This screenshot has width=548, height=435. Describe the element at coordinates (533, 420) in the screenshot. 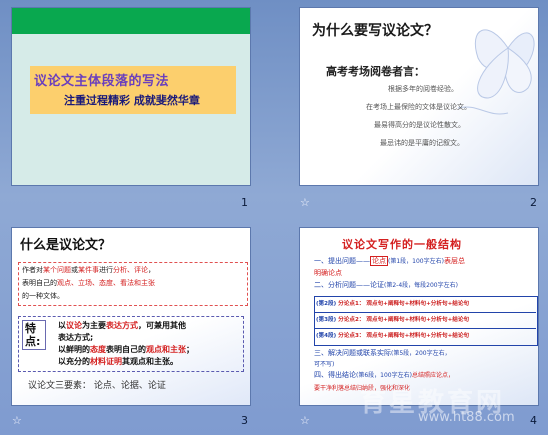

I see `slide-4-number: 4` at that location.